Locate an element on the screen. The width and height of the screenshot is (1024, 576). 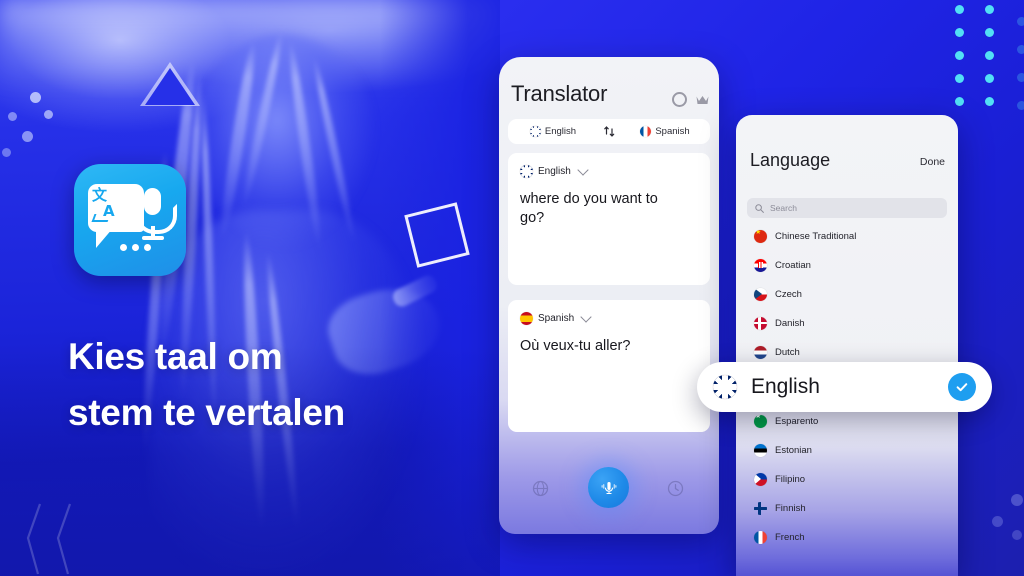
card-language-label: English is located at coordinates (554, 171).